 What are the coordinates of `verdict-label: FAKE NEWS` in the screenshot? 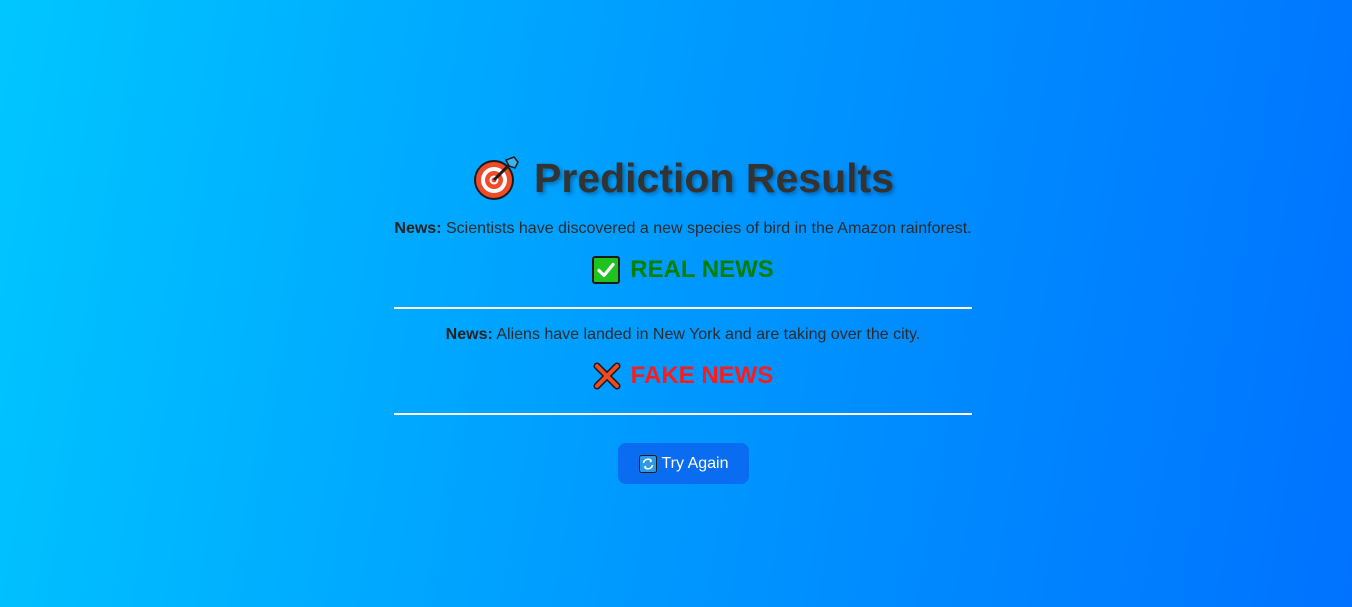 It's located at (702, 375).